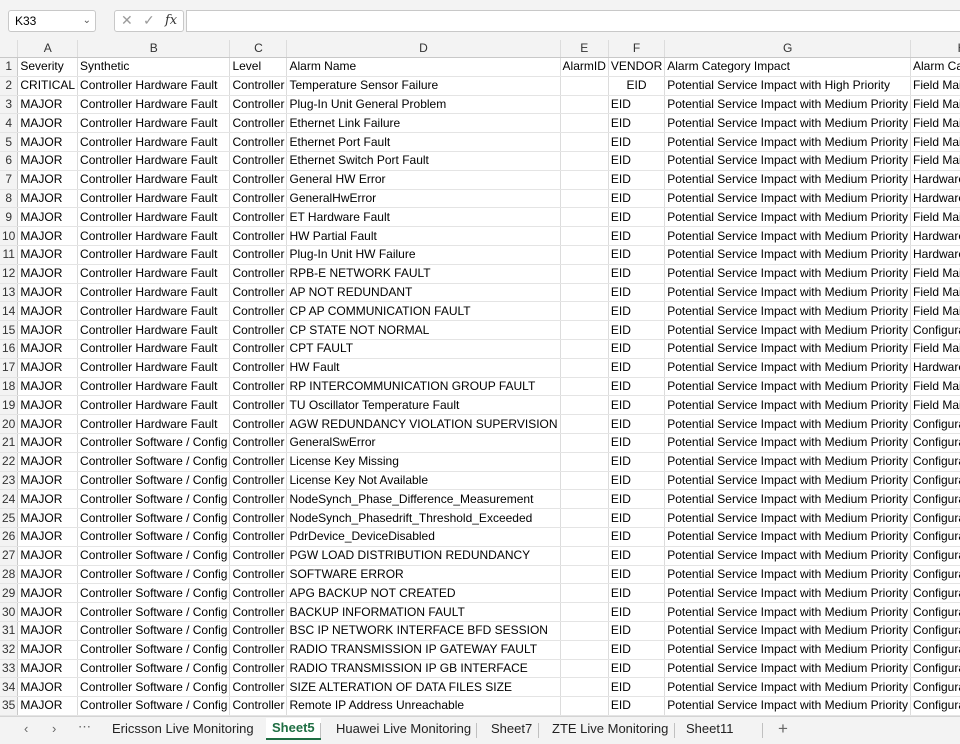 The width and height of the screenshot is (960, 744). I want to click on cell-e: AlarmID, so click(584, 67).